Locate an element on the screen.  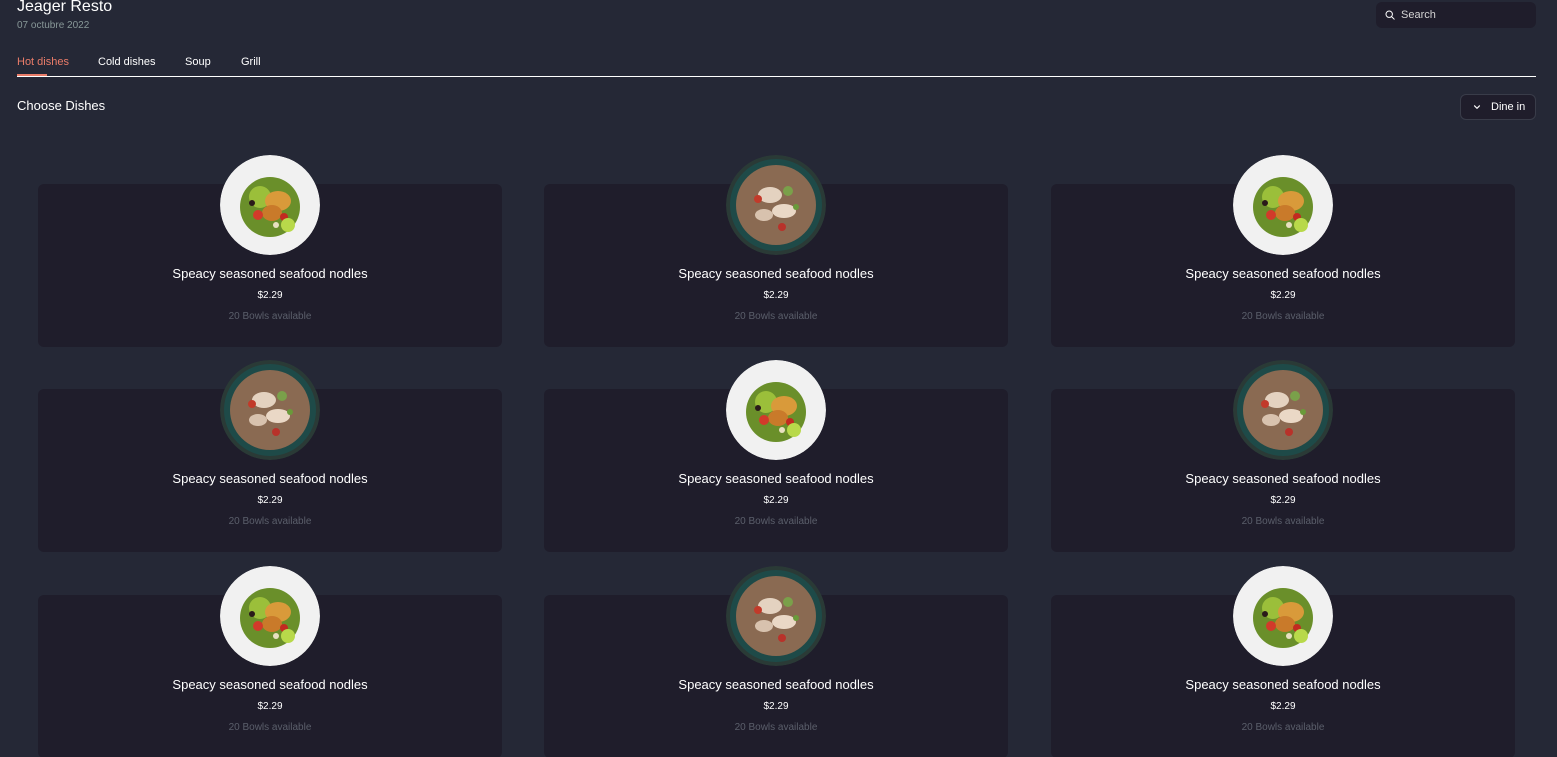
search-box is located at coordinates (1456, 15).